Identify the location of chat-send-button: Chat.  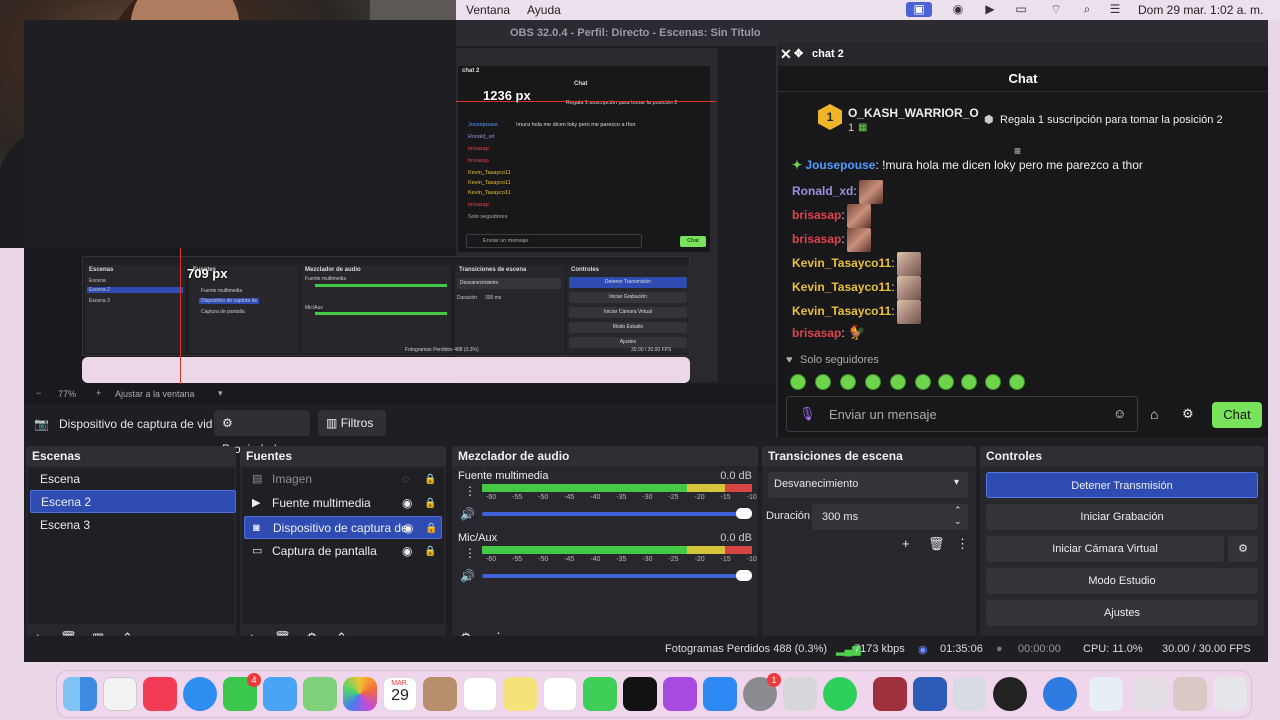
(1237, 415).